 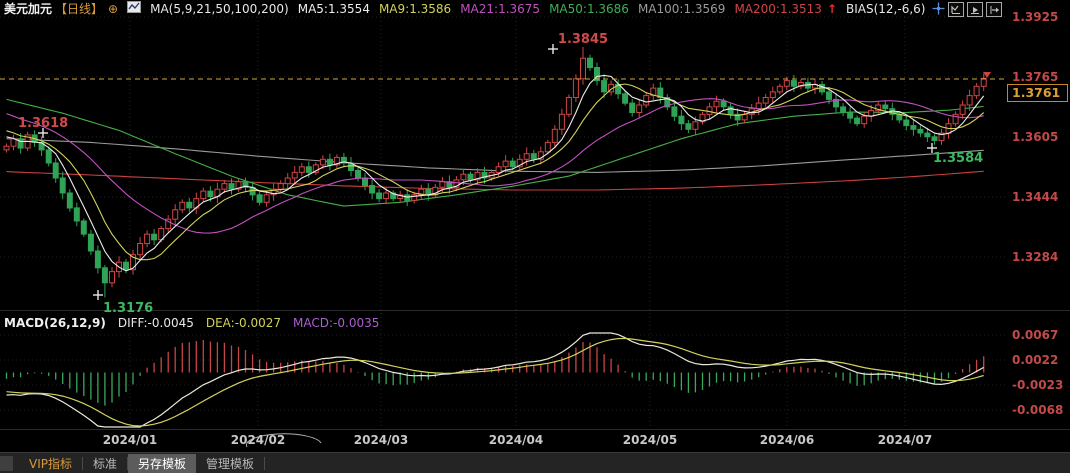 I want to click on svg-text: 1.3618, so click(x=43, y=123).